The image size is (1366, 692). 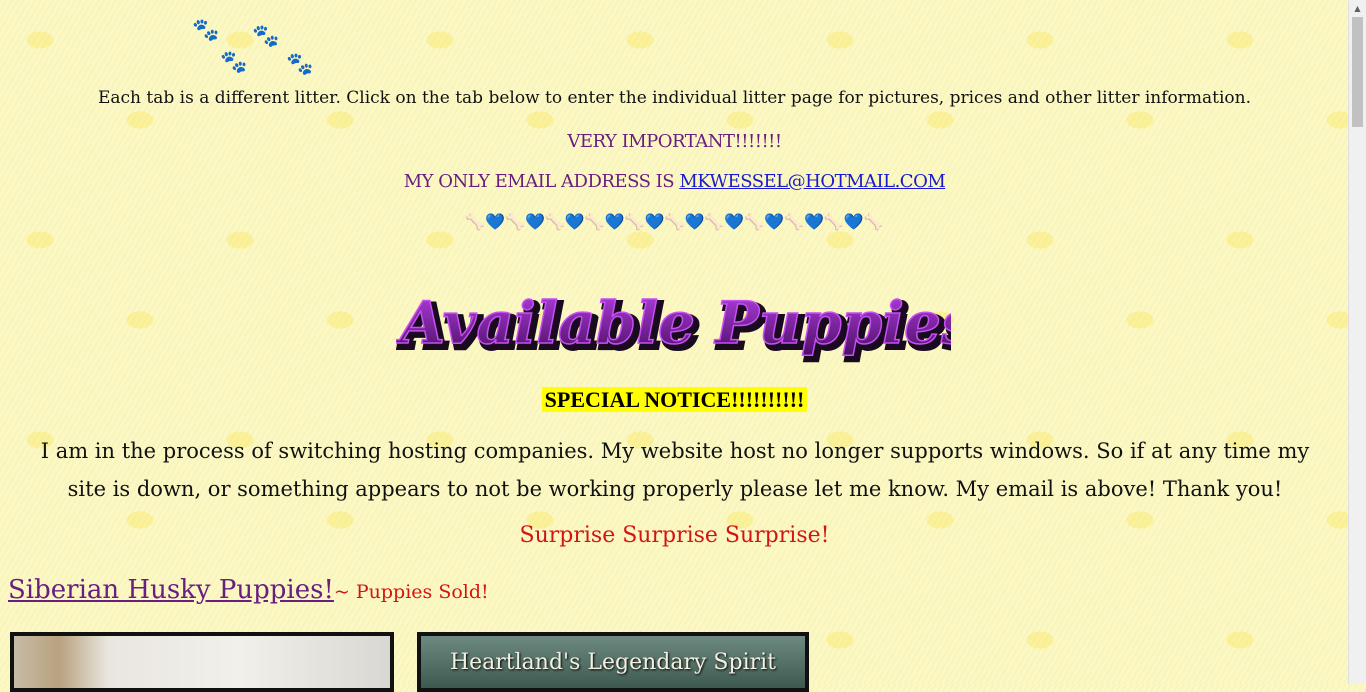 What do you see at coordinates (812, 181) in the screenshot?
I see `email-link: MKWESSEL@HOTMAIL.COM` at bounding box center [812, 181].